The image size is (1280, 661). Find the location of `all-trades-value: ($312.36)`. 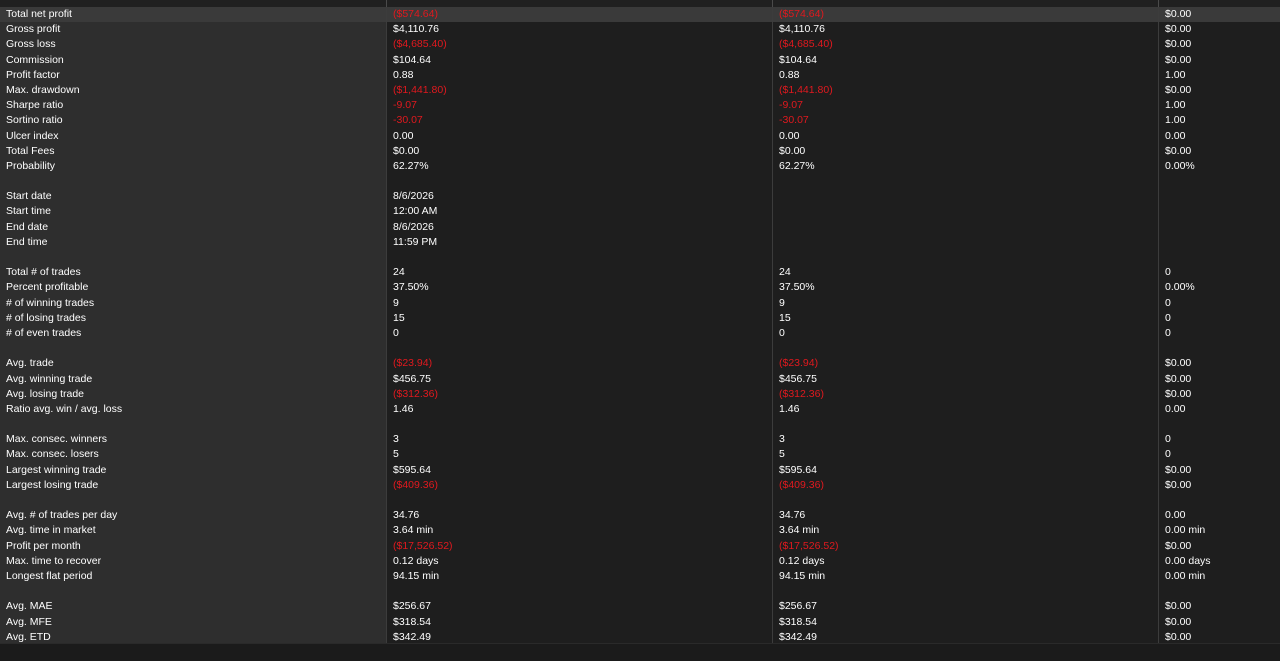

all-trades-value: ($312.36) is located at coordinates (579, 394).